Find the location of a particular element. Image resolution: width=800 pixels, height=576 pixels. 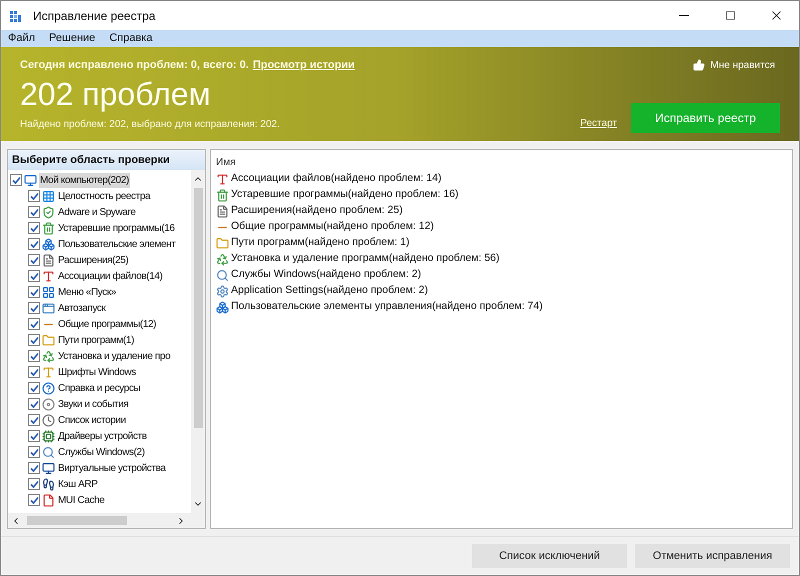

tree-item: Звуки и события is located at coordinates (93, 404).